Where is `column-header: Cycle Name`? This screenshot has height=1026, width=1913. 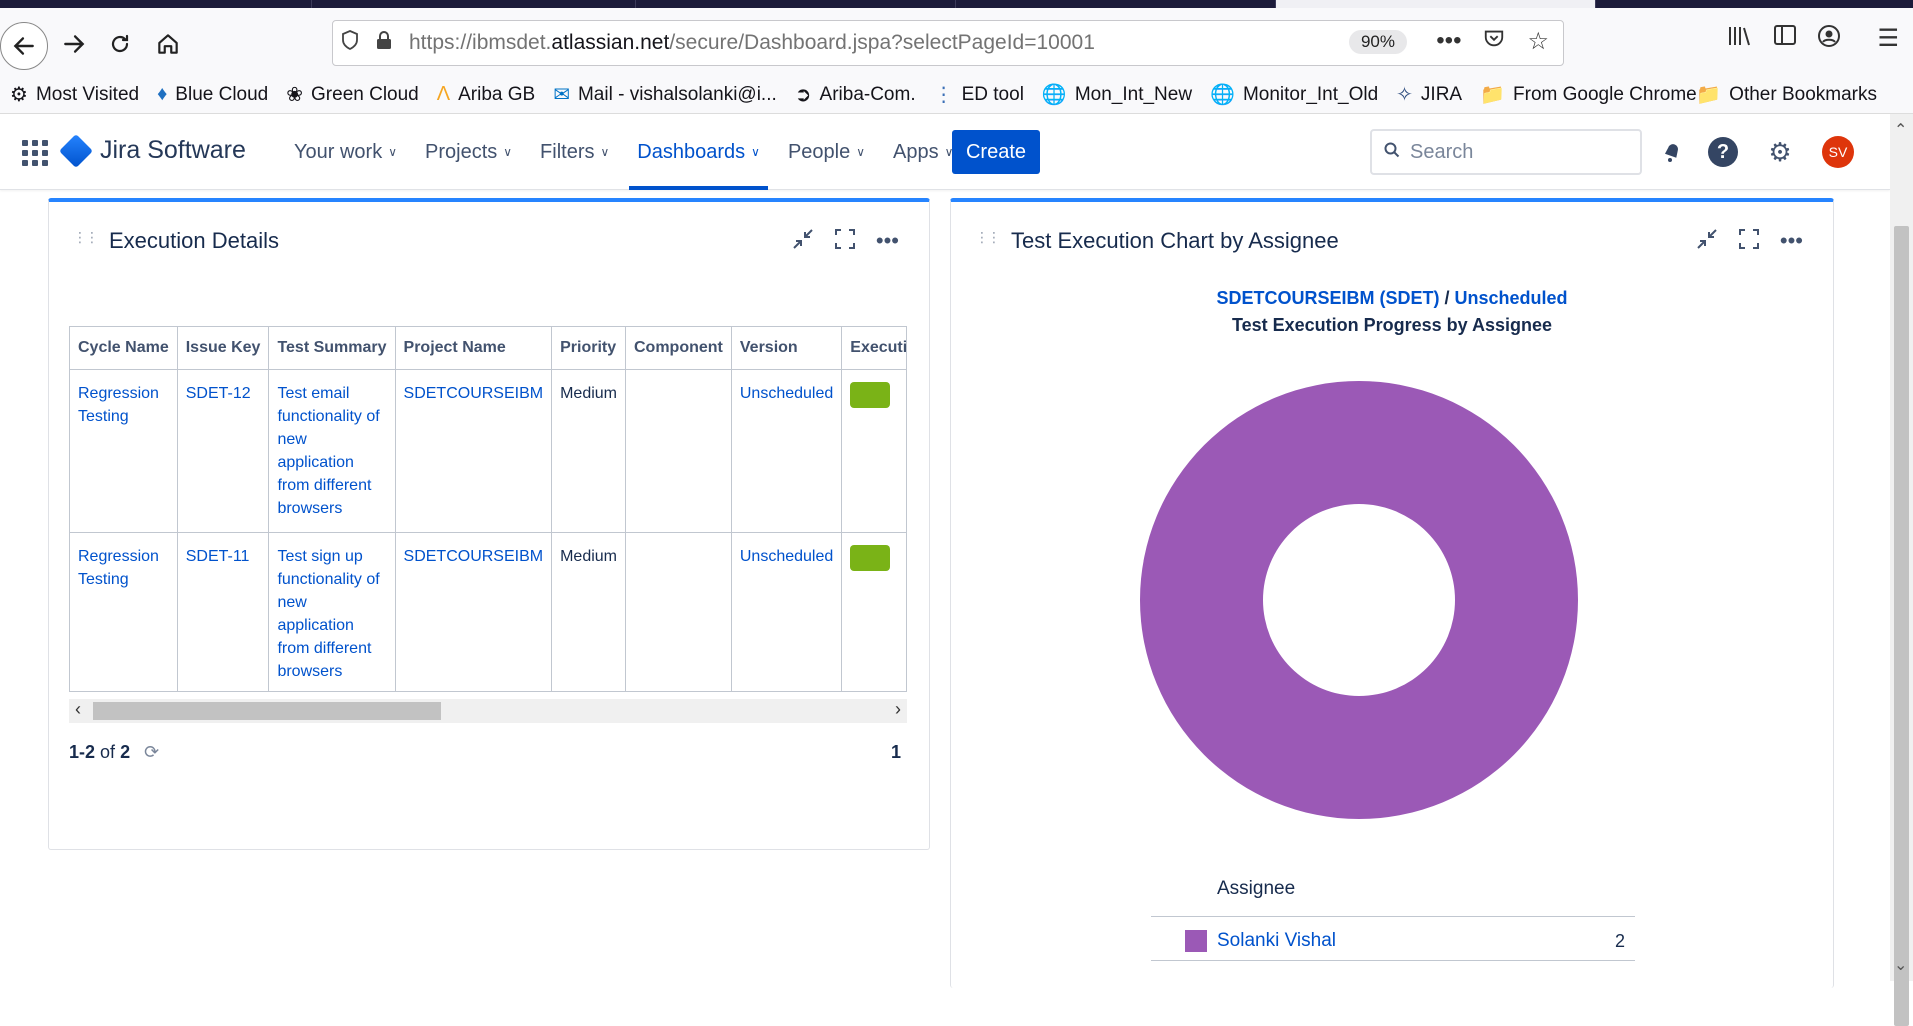
column-header: Cycle Name is located at coordinates (124, 348).